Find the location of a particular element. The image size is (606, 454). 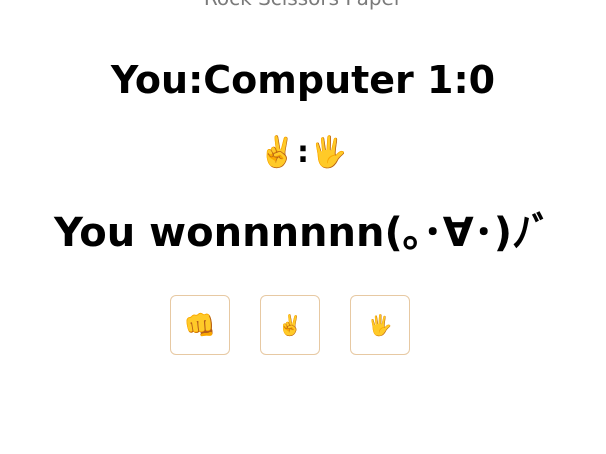

fist-icon: 👊 is located at coordinates (200, 324).